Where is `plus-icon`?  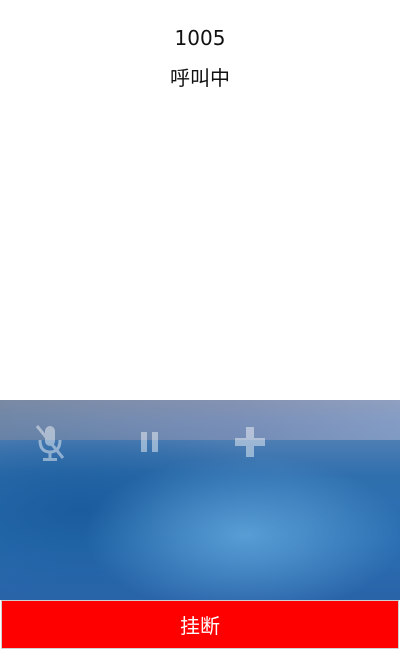 plus-icon is located at coordinates (250, 442).